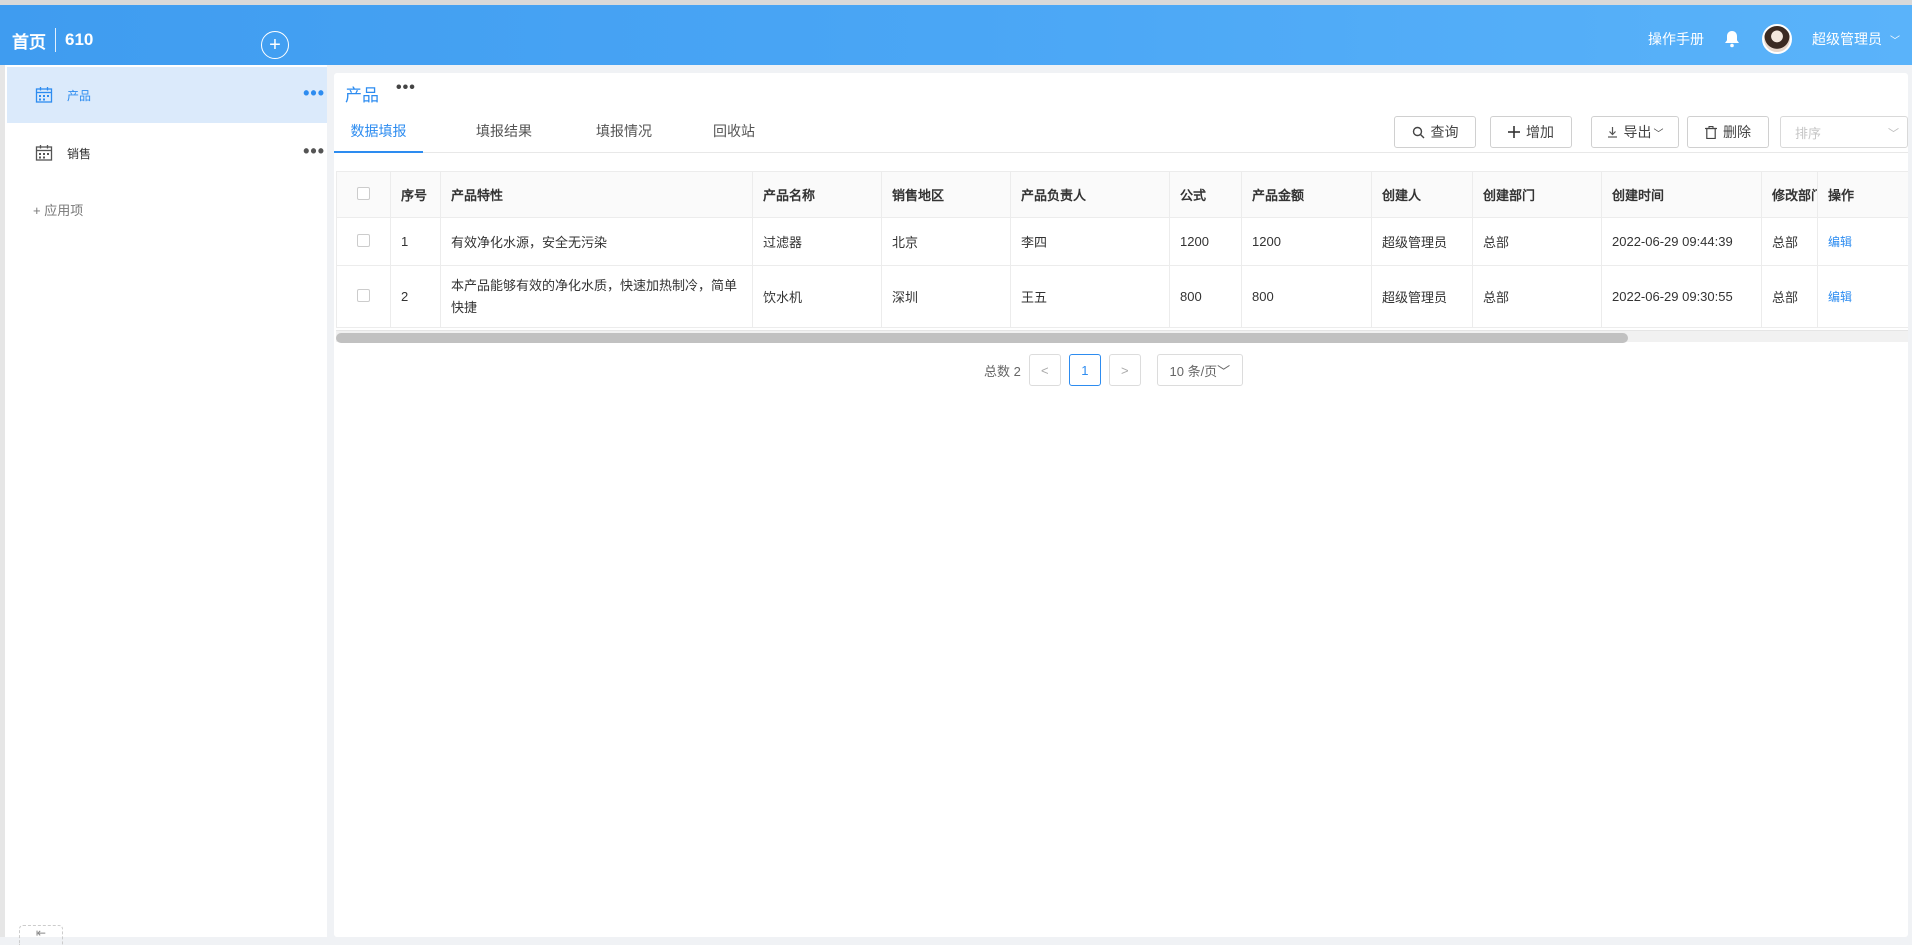 This screenshot has width=1912, height=945. What do you see at coordinates (1681, 241) in the screenshot?
I see `cell-time: 2022-06-29 09:44:39` at bounding box center [1681, 241].